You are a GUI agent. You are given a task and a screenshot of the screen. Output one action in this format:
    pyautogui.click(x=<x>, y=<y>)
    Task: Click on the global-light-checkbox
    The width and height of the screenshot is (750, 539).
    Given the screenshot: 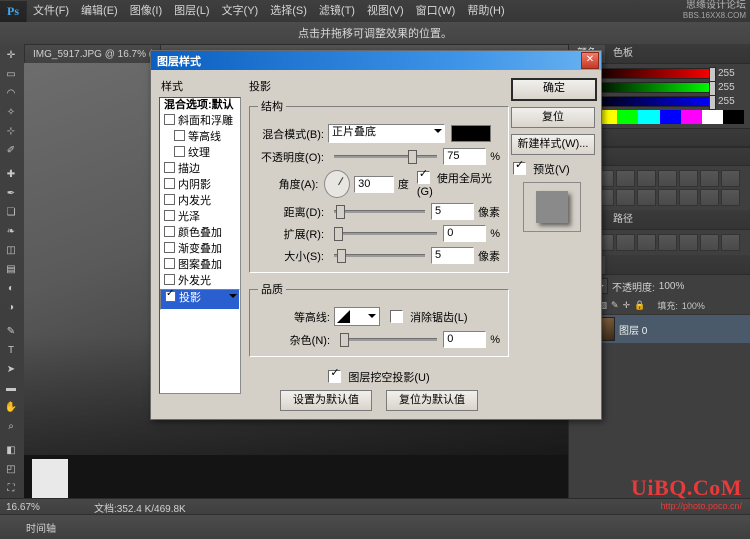 What is the action you would take?
    pyautogui.click(x=423, y=175)
    